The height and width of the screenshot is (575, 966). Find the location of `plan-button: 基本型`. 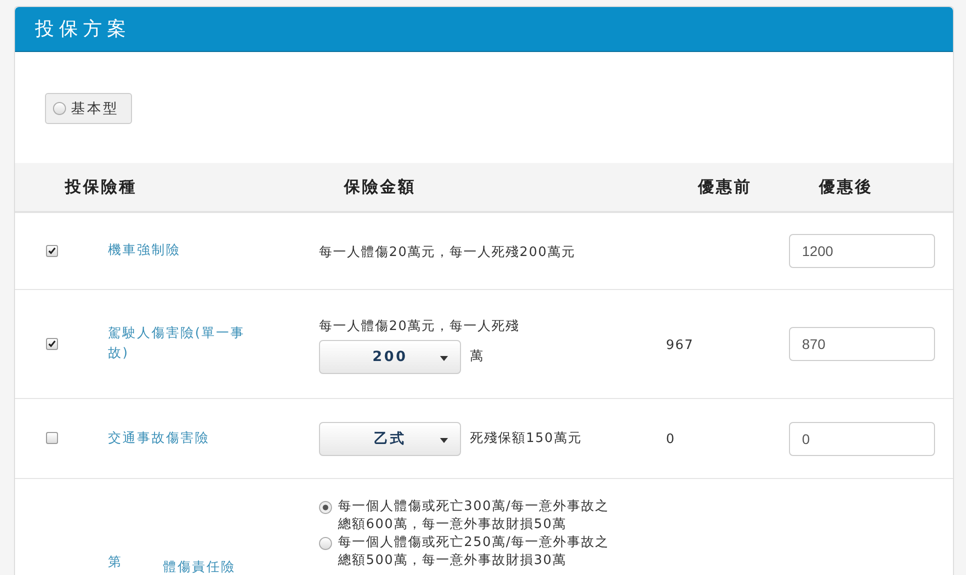

plan-button: 基本型 is located at coordinates (88, 108).